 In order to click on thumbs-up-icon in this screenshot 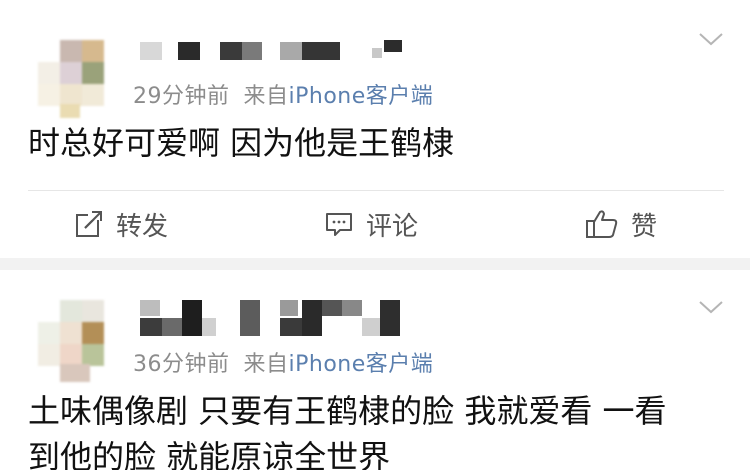, I will do `click(602, 224)`.